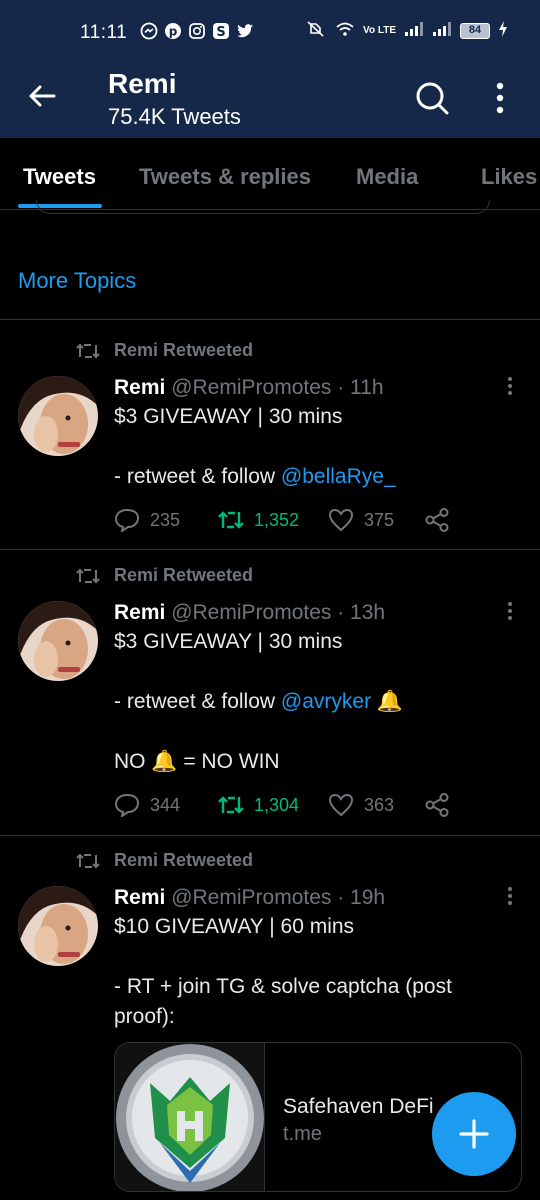  I want to click on reply-button: 344, so click(166, 805).